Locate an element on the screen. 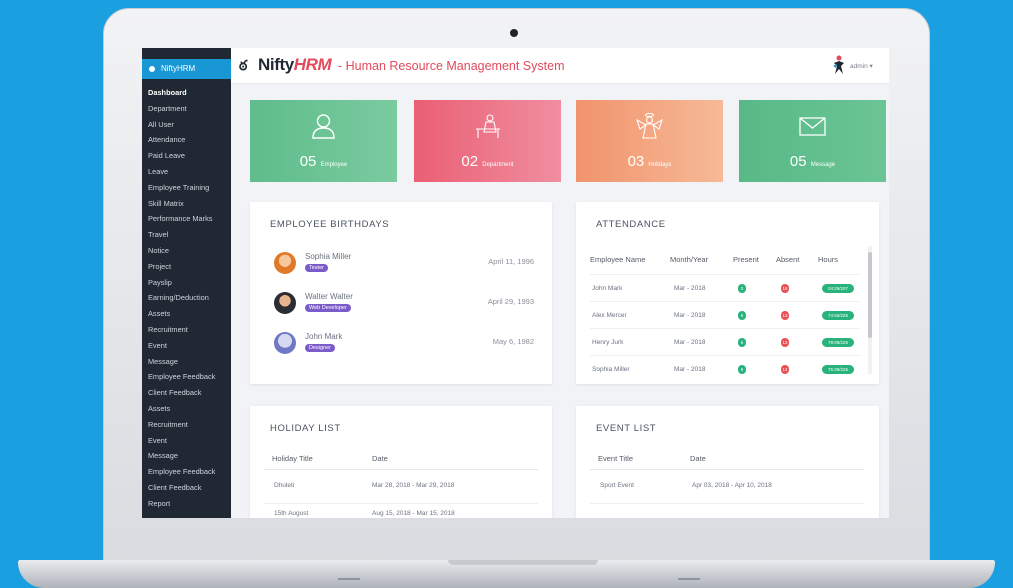 The image size is (1013, 588). sidebar-item: Earning/Deduction is located at coordinates (189, 298).